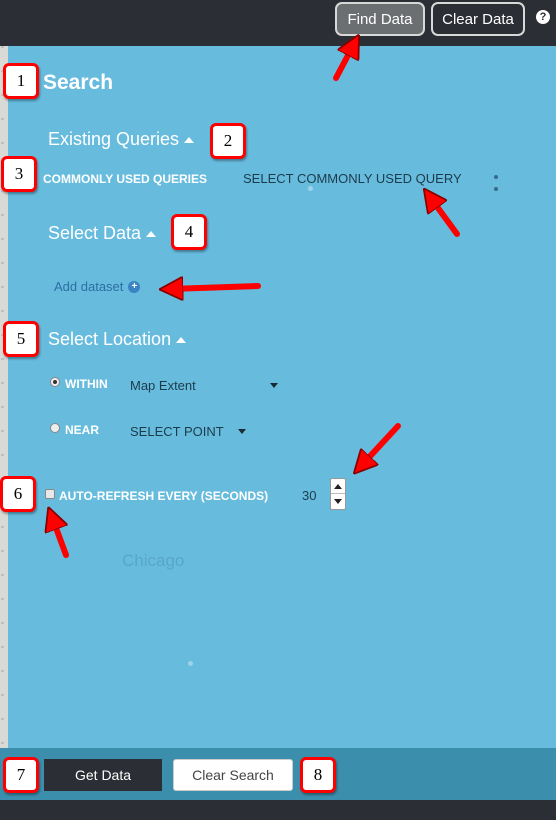  What do you see at coordinates (318, 775) in the screenshot?
I see `annotation-marker-8: 8` at bounding box center [318, 775].